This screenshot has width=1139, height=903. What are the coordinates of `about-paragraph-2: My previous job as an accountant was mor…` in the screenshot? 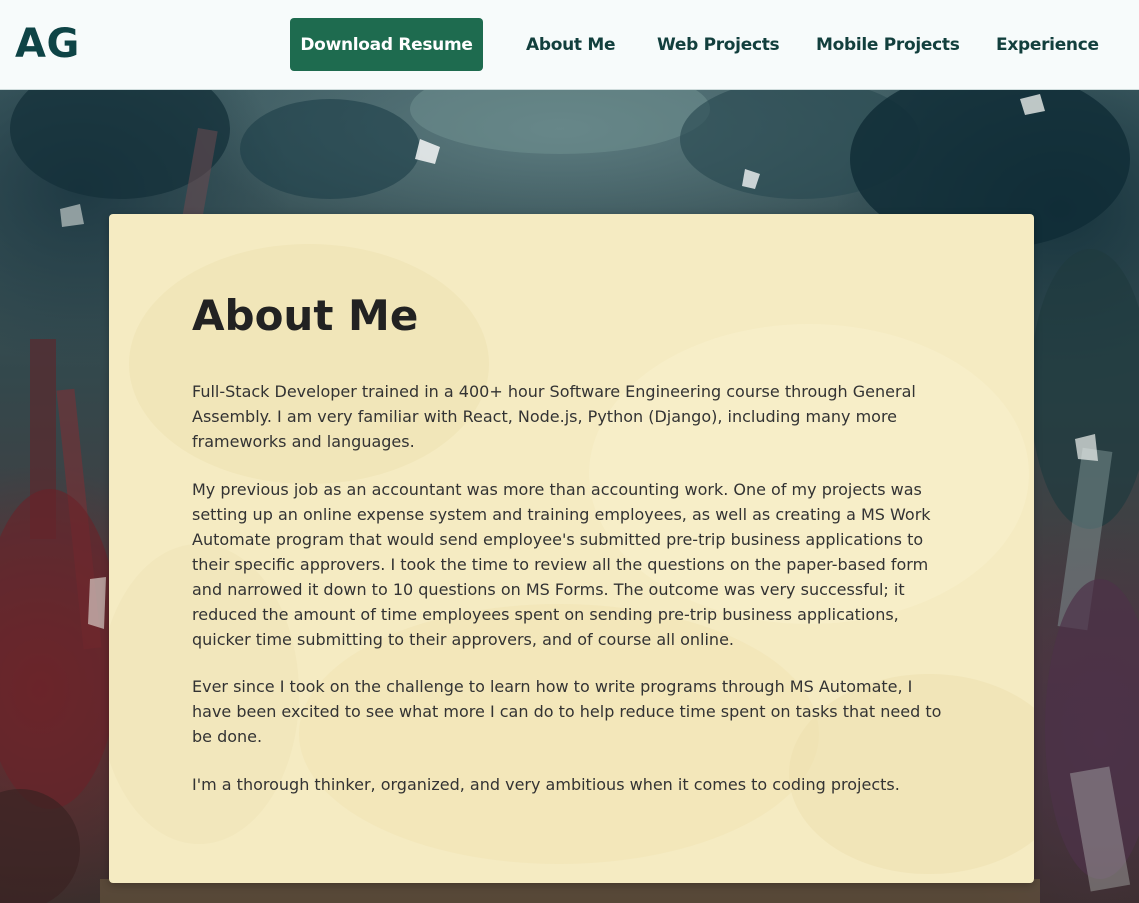 It's located at (561, 564).